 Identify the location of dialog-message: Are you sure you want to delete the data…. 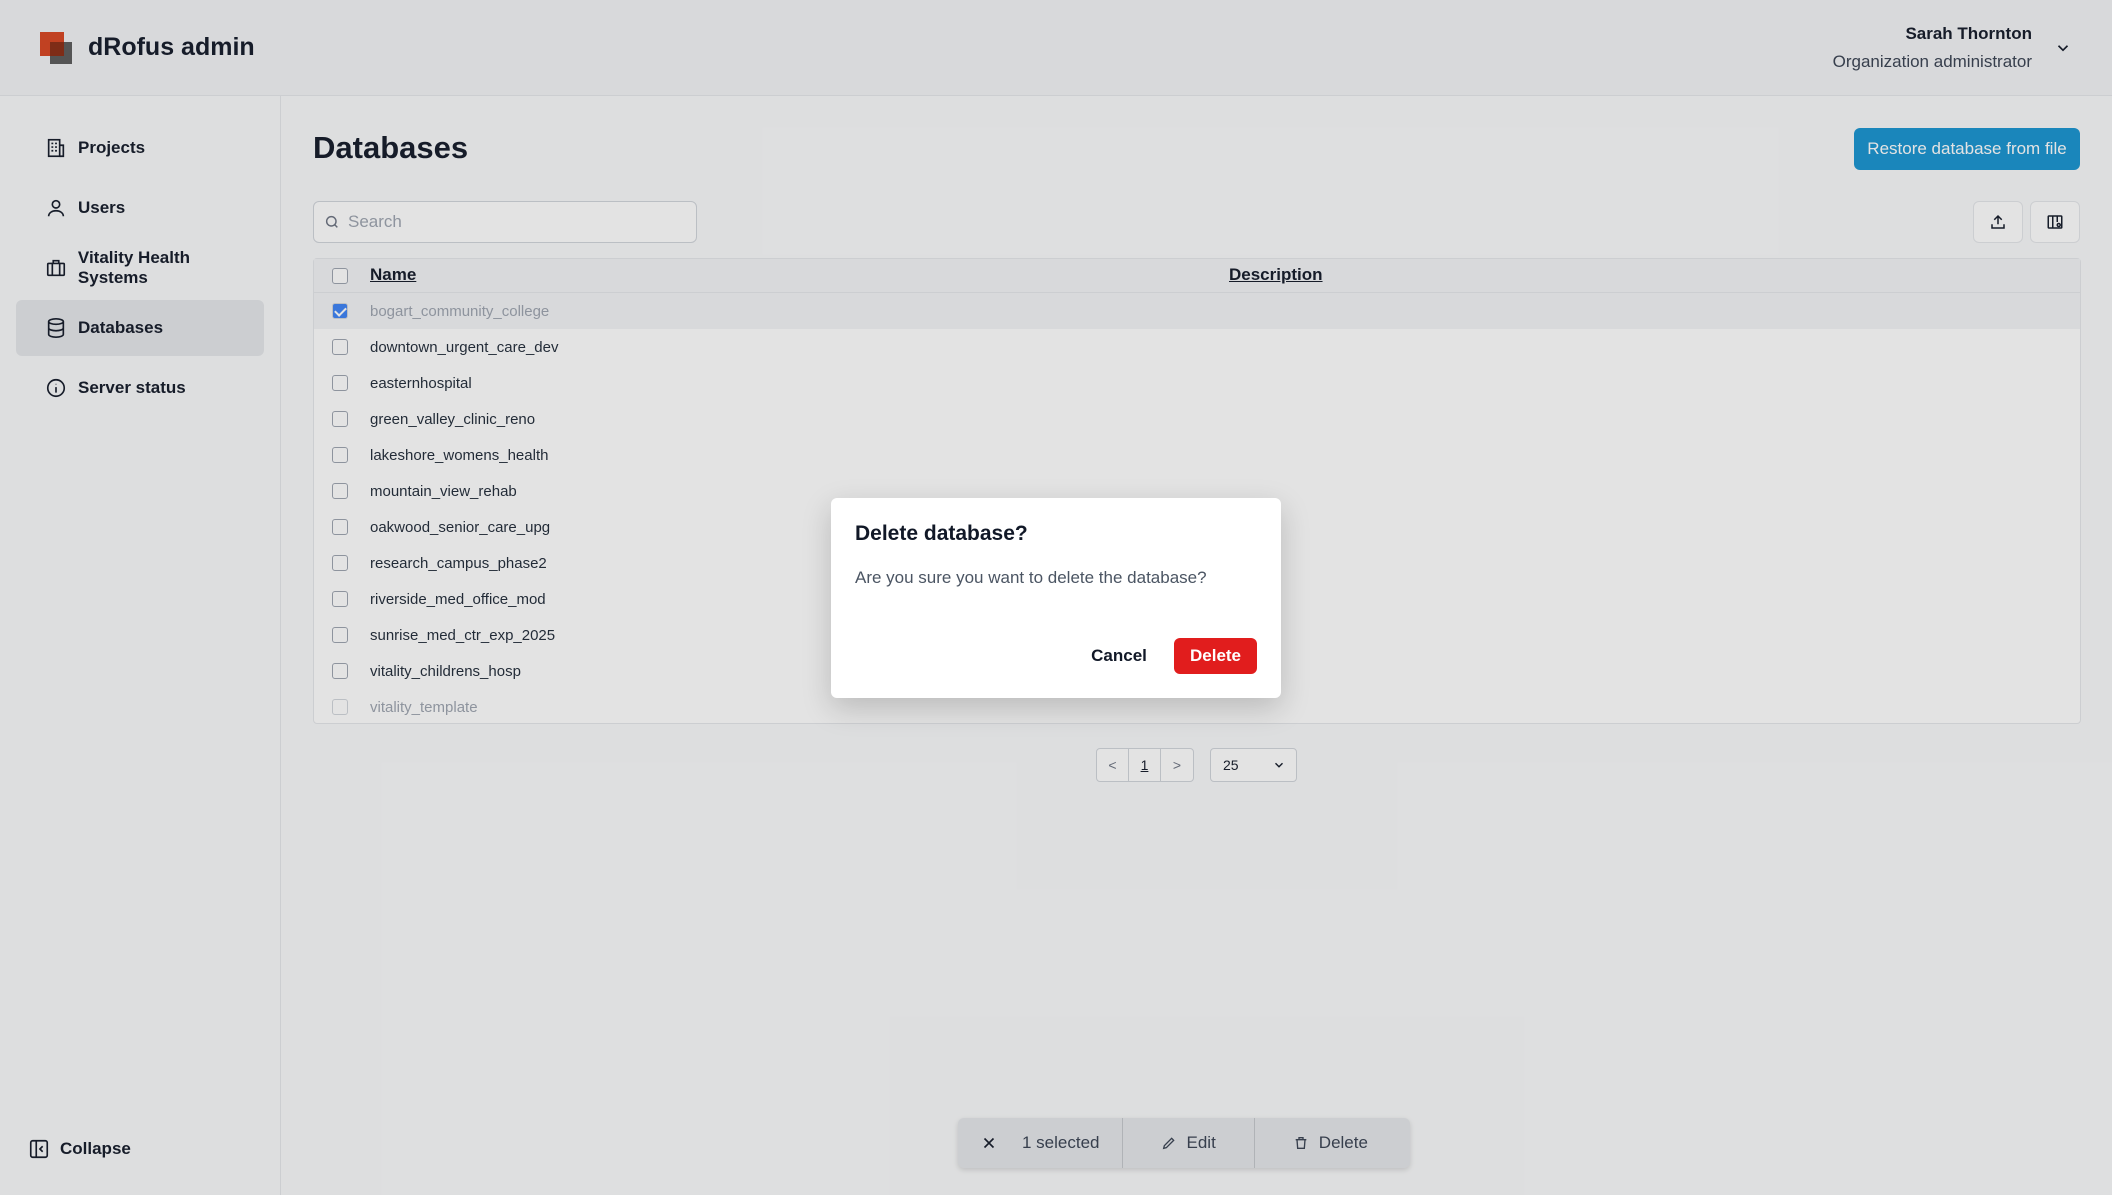
(1031, 577).